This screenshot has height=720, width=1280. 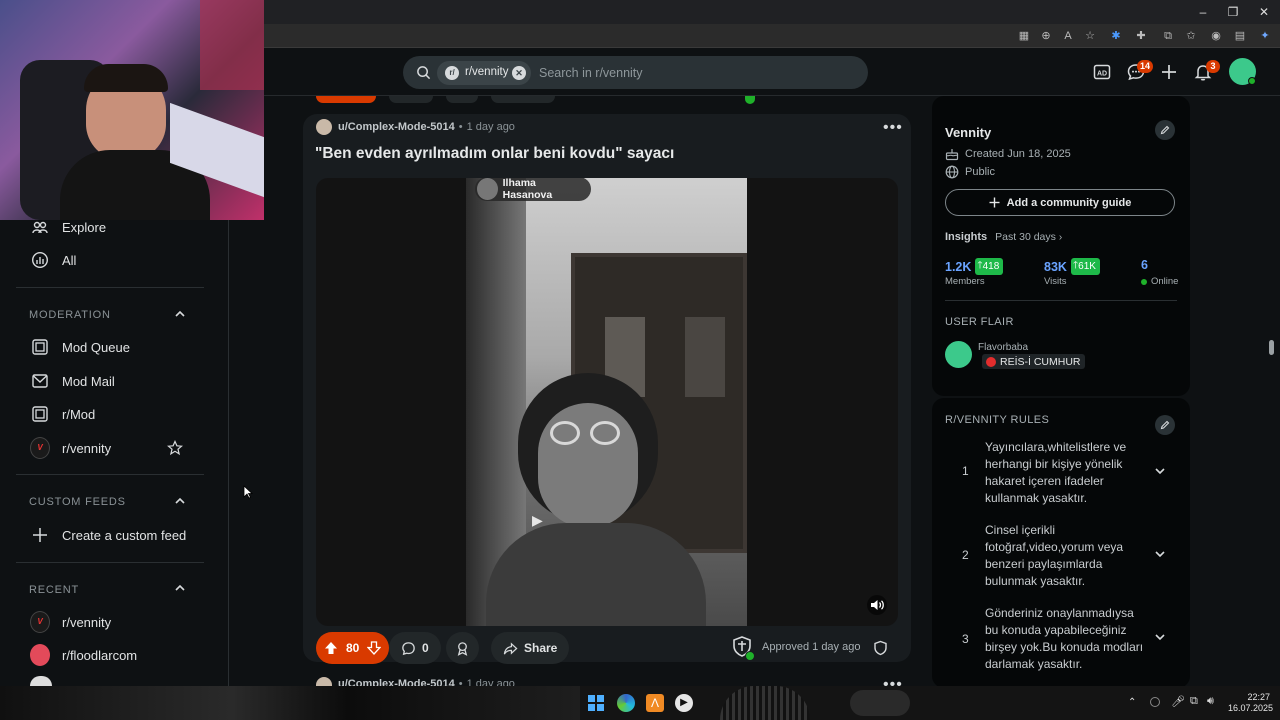 I want to click on extensions-puzzle-icon: ✚, so click(x=1141, y=36).